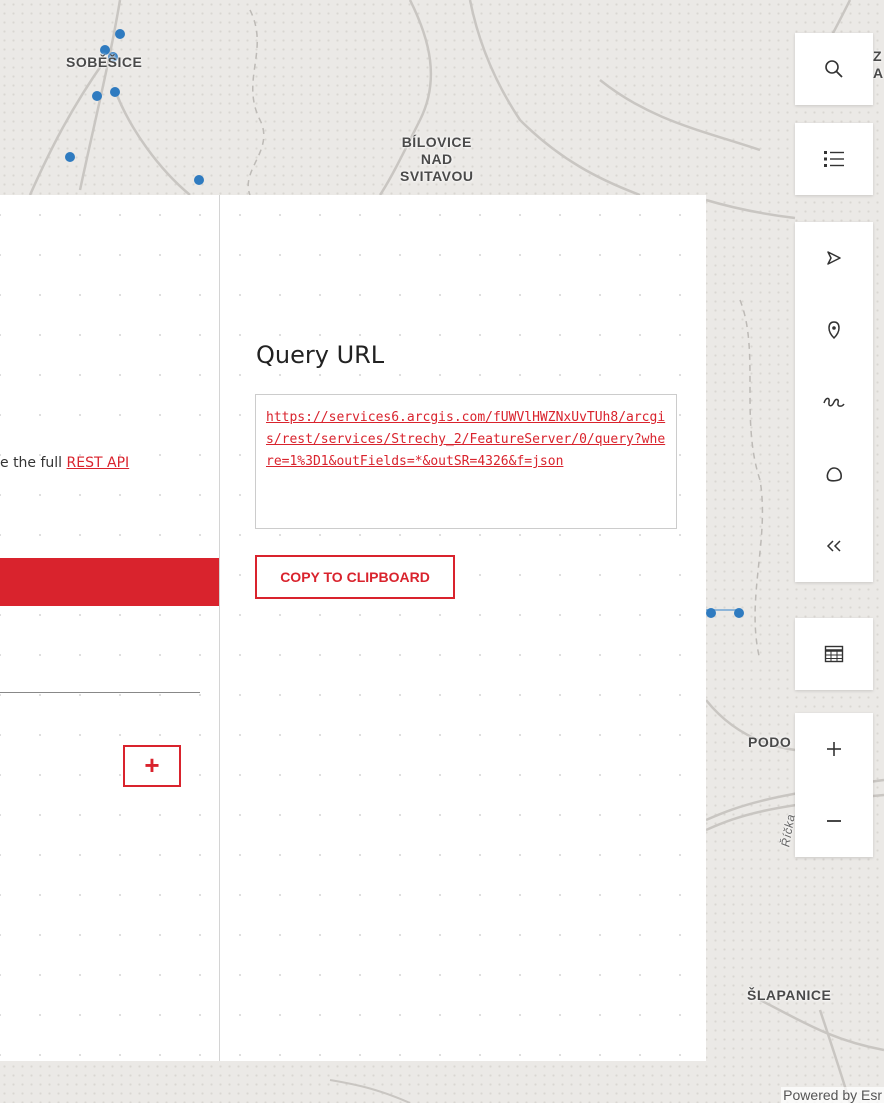 This screenshot has width=884, height=1103. Describe the element at coordinates (878, 64) in the screenshot. I see `map-label-partial: Z A` at that location.